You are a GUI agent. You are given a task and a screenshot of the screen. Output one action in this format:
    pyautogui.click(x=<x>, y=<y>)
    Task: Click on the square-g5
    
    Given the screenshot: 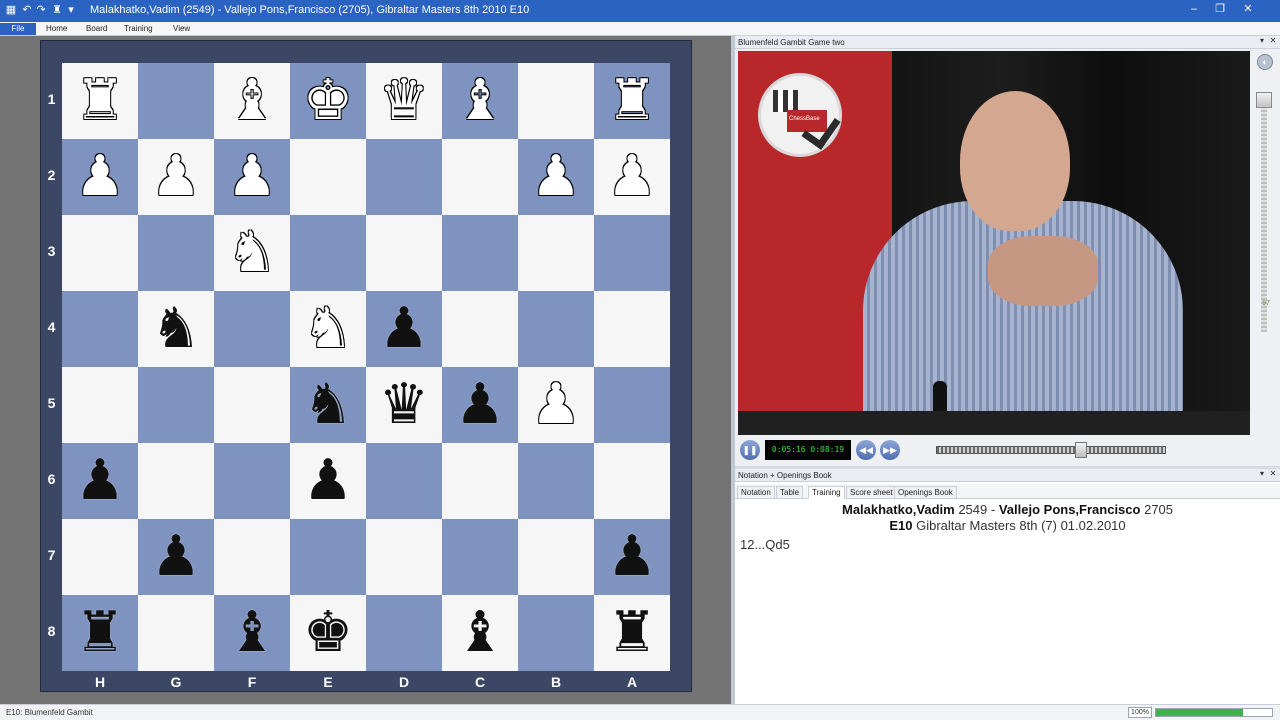 What is the action you would take?
    pyautogui.click(x=176, y=405)
    